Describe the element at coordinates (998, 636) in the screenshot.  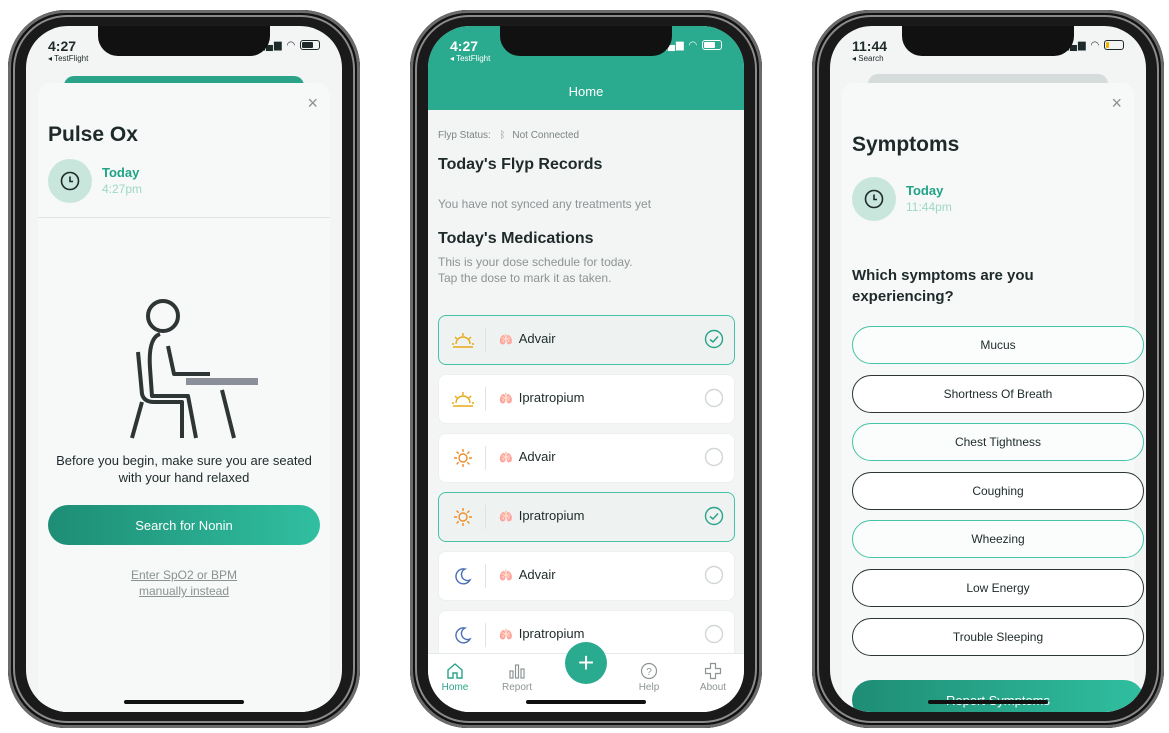
I see `symptom-option: Trouble Sleeping` at that location.